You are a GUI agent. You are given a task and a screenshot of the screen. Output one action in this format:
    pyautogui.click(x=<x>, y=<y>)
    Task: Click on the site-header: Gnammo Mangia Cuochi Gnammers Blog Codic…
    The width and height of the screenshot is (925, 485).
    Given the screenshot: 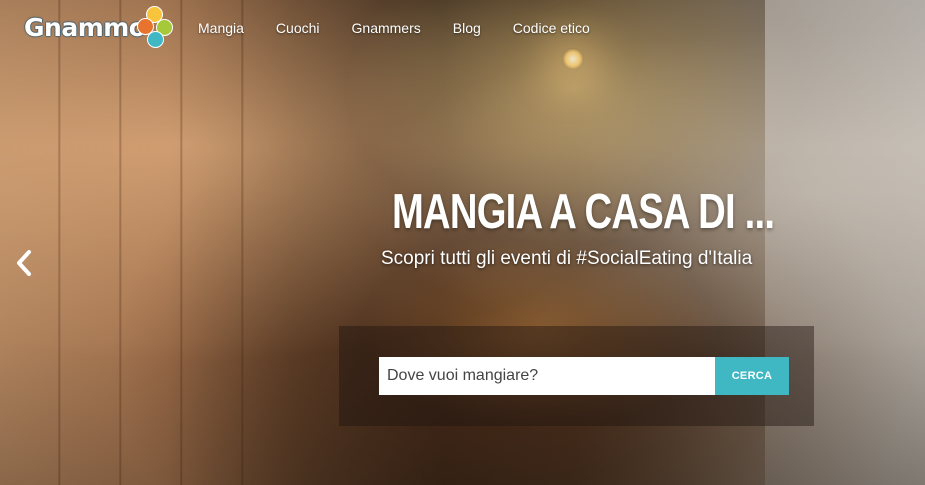 What is the action you would take?
    pyautogui.click(x=462, y=30)
    